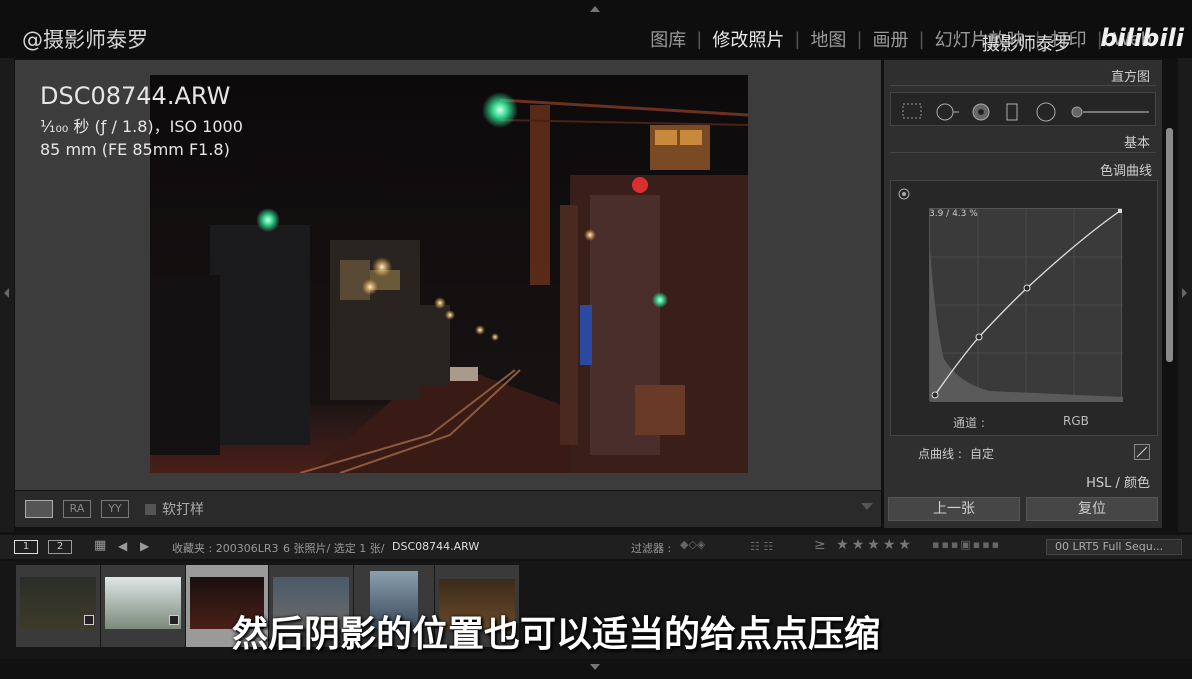  Describe the element at coordinates (1092, 509) in the screenshot. I see `reset-button: 复位` at that location.